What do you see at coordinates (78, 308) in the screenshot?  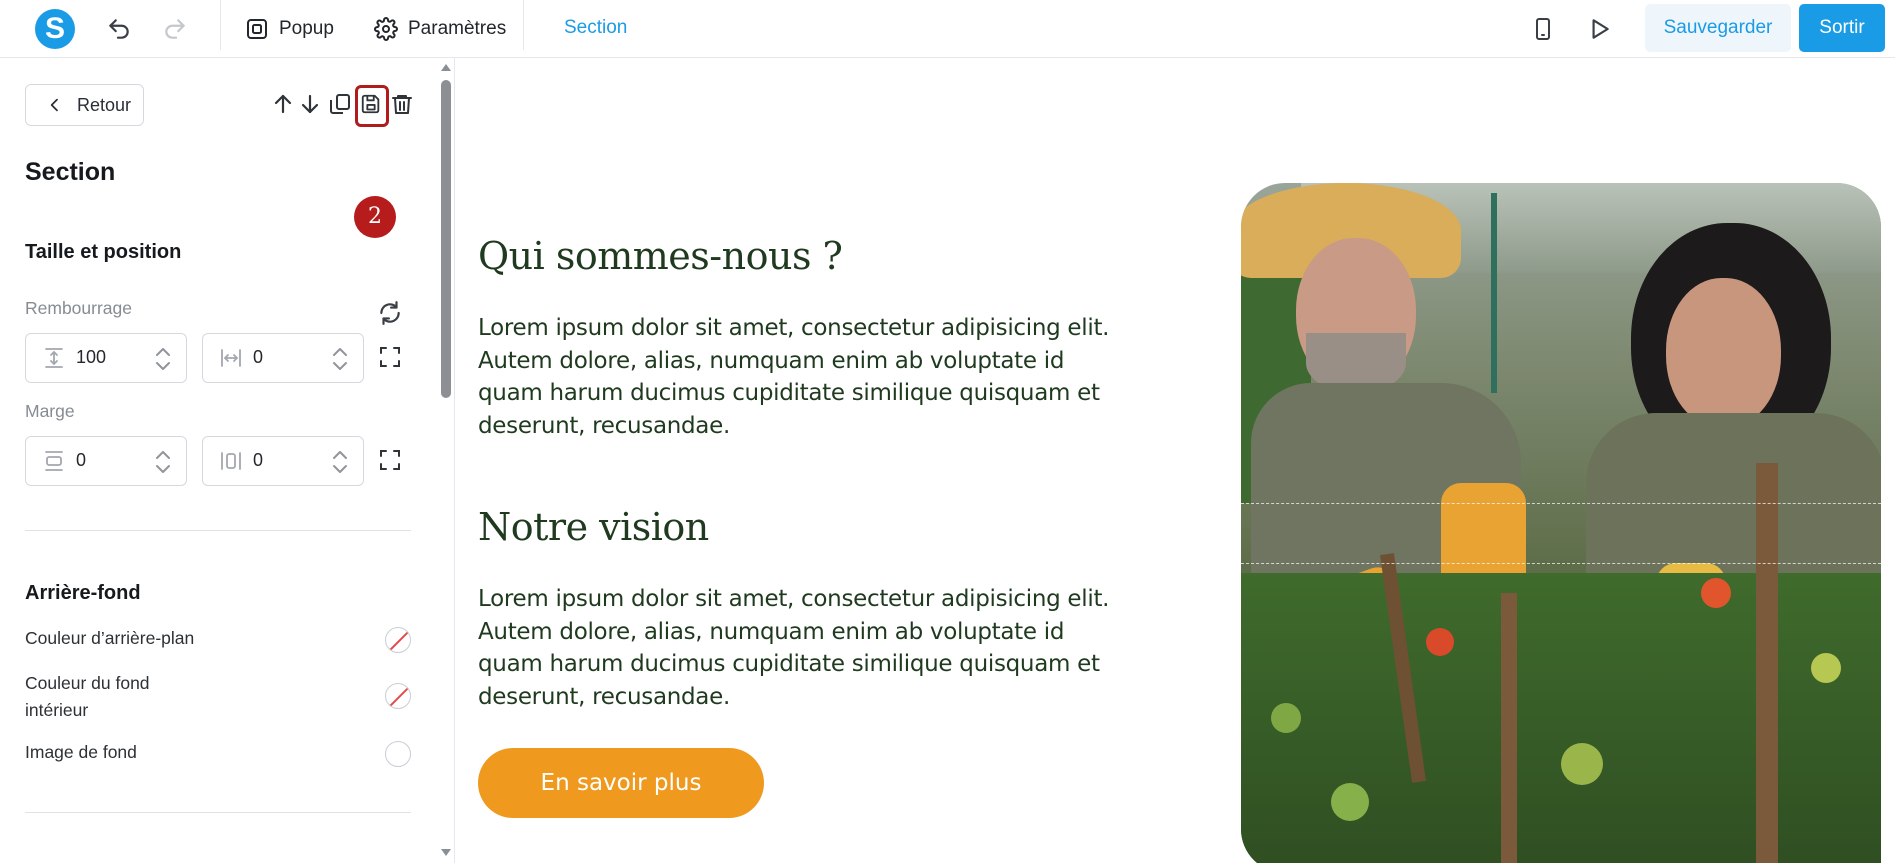 I see `padding-label: Rembourrage` at bounding box center [78, 308].